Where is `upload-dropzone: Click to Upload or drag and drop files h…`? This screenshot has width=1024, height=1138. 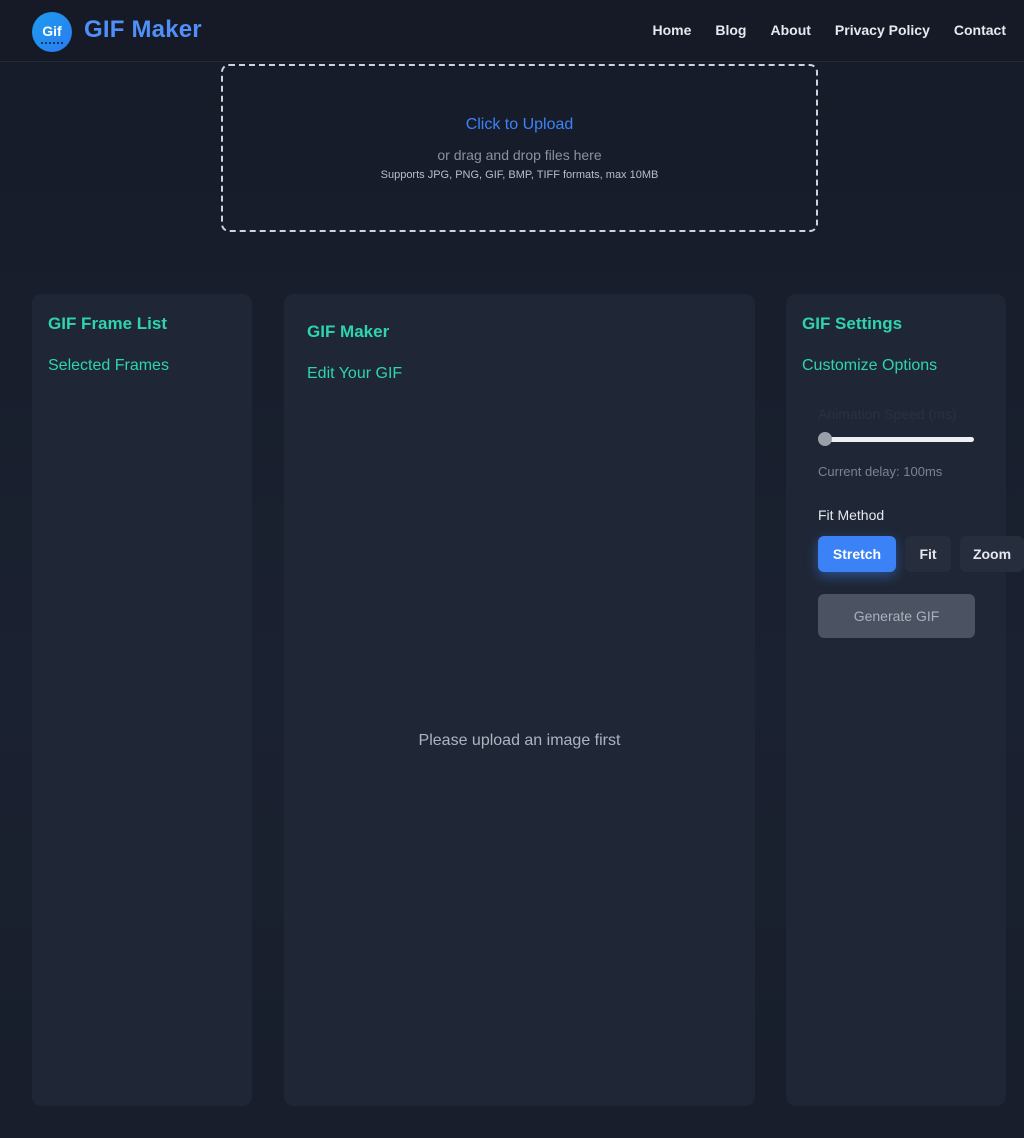
upload-dropzone: Click to Upload or drag and drop files h… is located at coordinates (519, 148).